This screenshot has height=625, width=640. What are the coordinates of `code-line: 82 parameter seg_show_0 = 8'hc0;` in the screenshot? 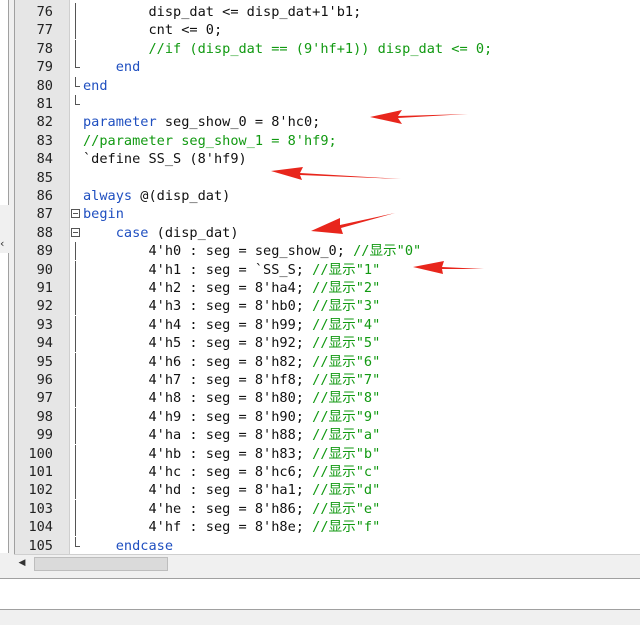 It's located at (327, 122).